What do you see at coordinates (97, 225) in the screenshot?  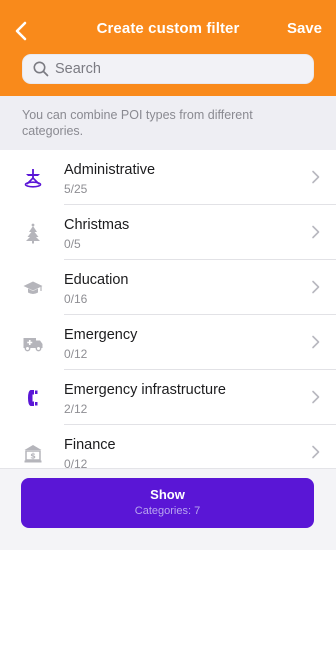 I see `category-name: Christmas` at bounding box center [97, 225].